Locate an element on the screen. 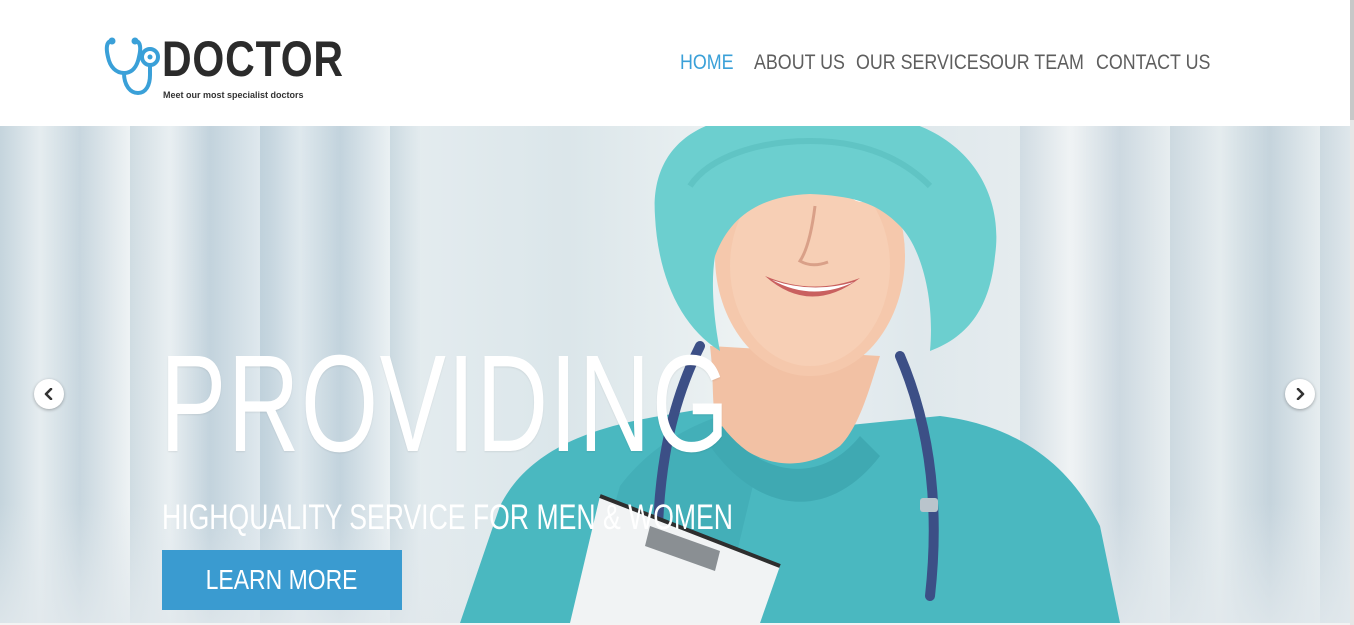 The height and width of the screenshot is (625, 1354). nav-item-home: HOME is located at coordinates (711, 63).